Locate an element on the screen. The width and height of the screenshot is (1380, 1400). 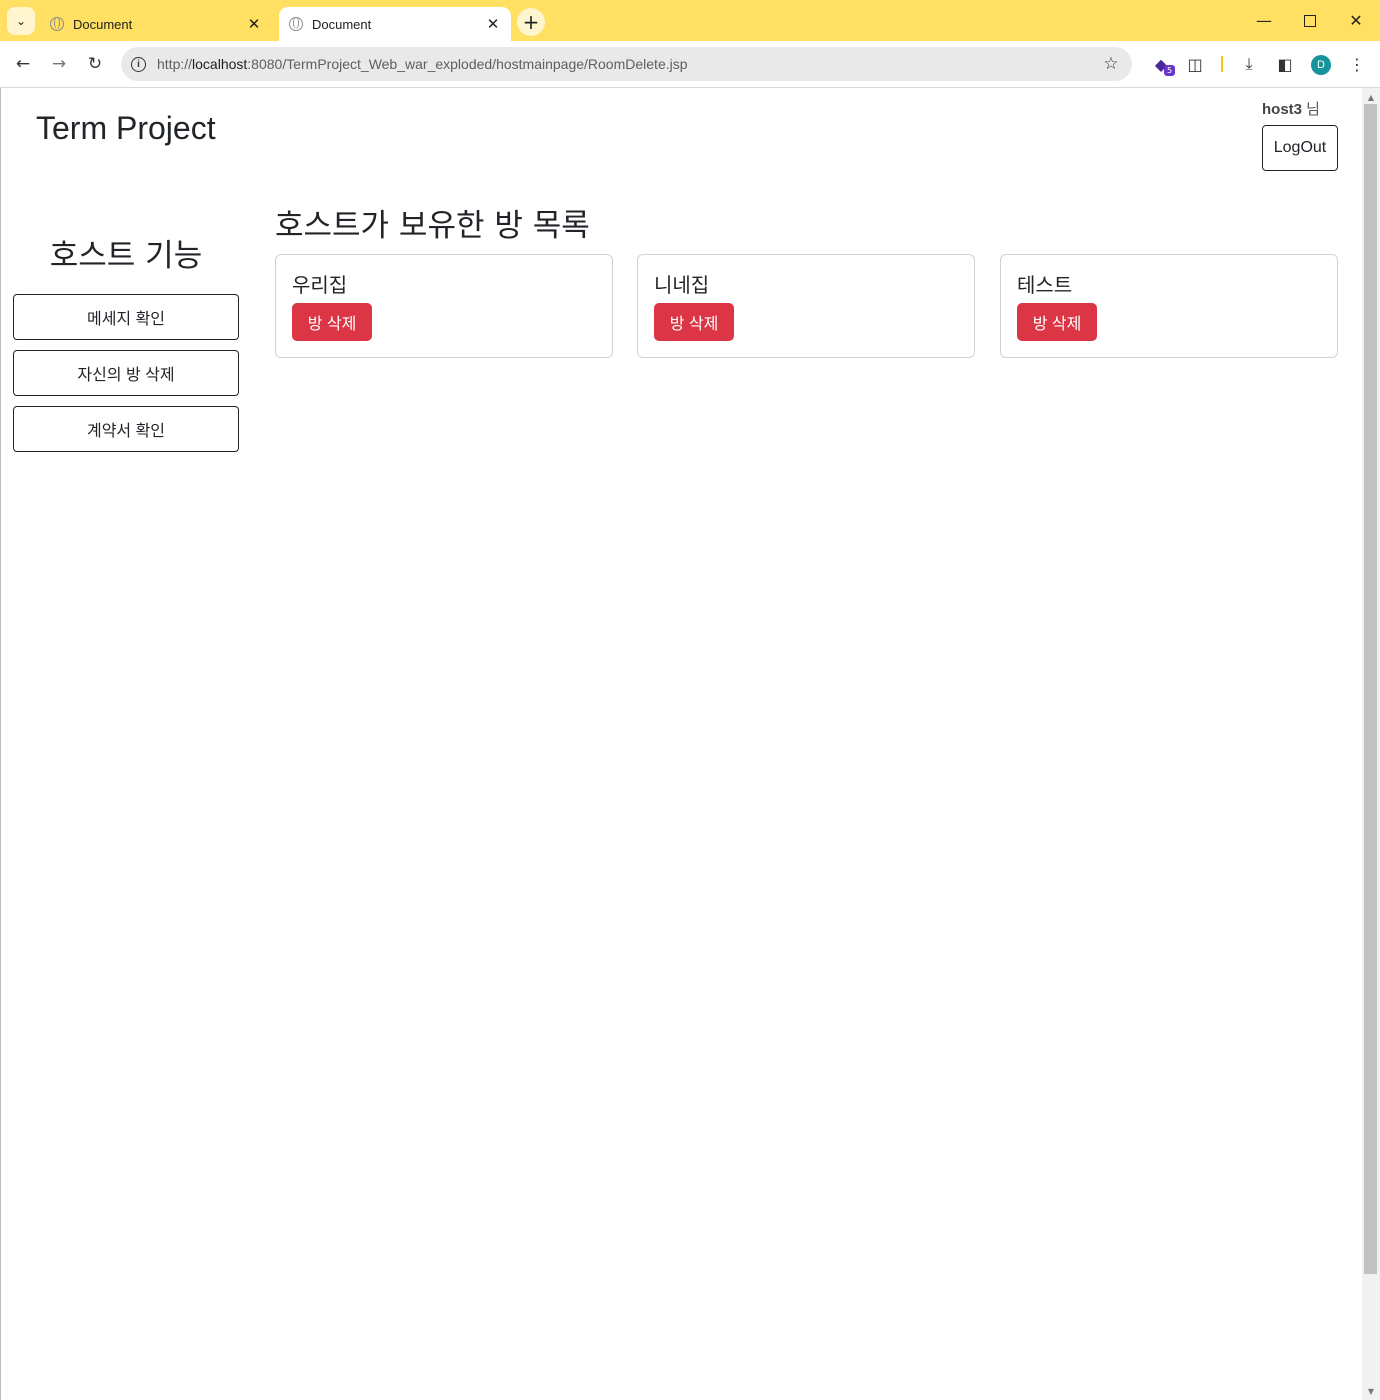
maximize-icon is located at coordinates (1310, 20).